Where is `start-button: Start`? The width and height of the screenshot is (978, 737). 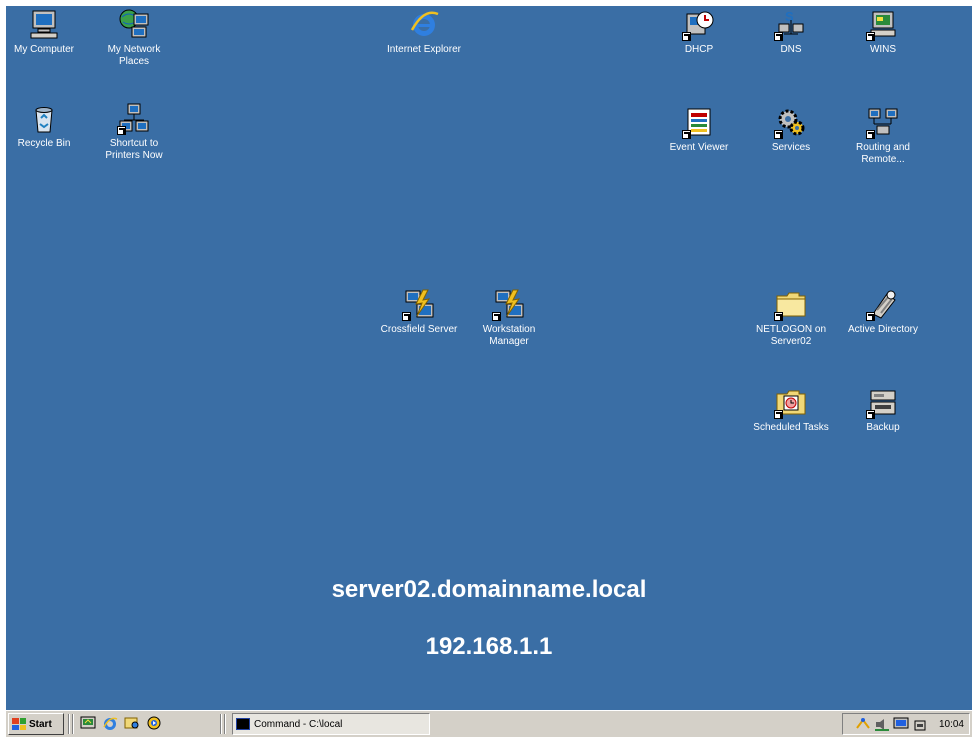 start-button: Start is located at coordinates (36, 724).